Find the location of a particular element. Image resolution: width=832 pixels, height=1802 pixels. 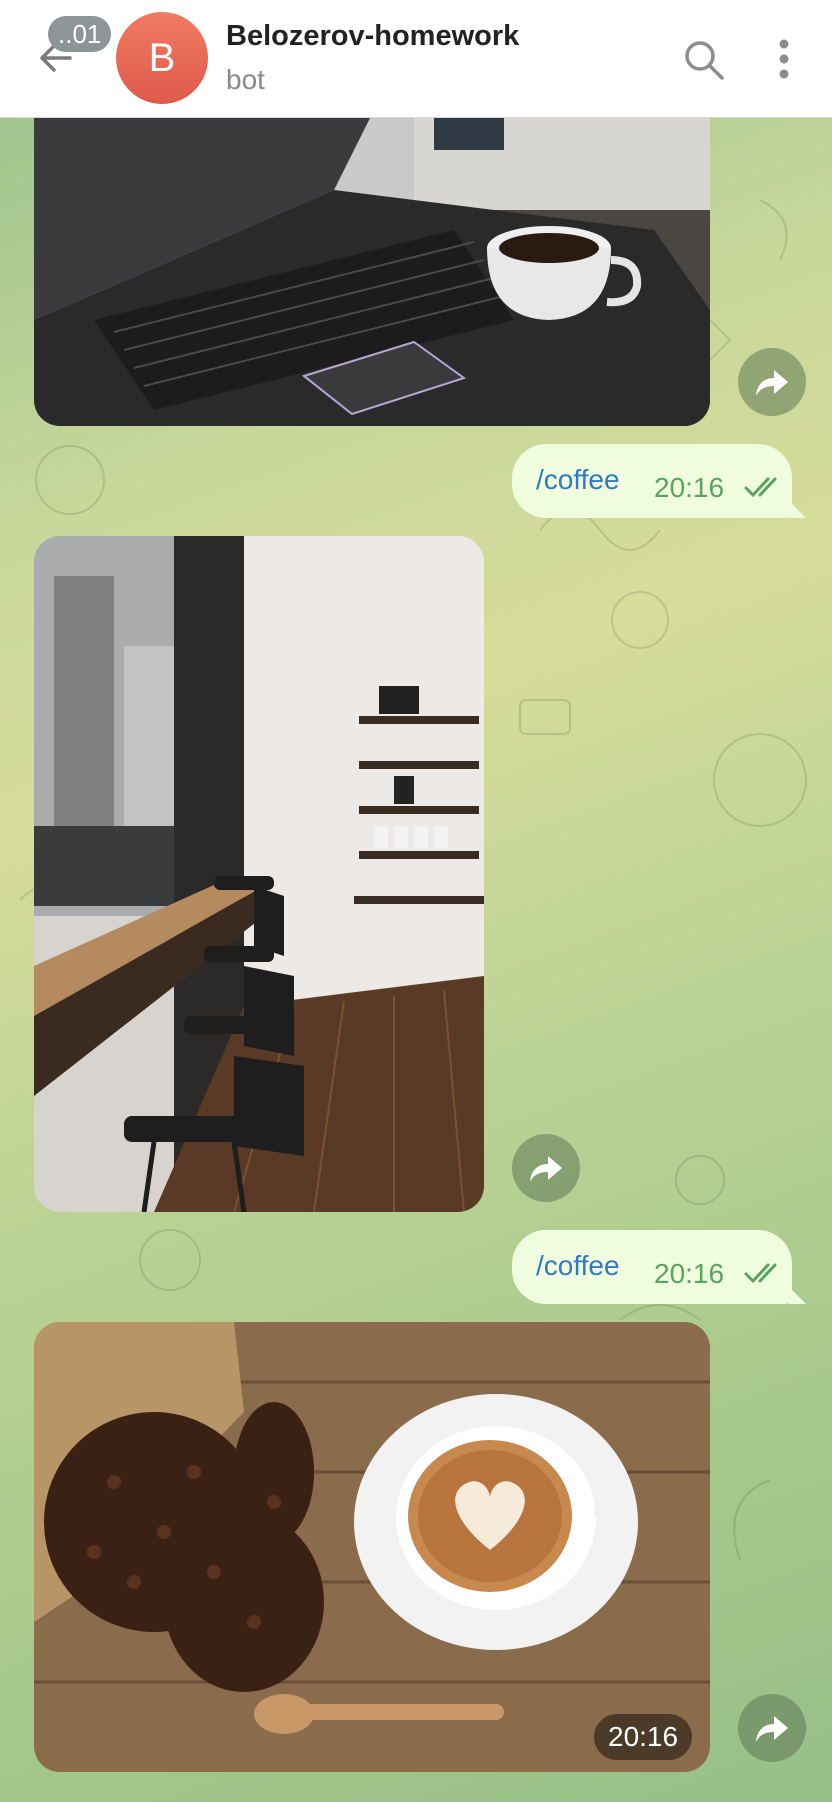

more-vertical-icon is located at coordinates (784, 59).